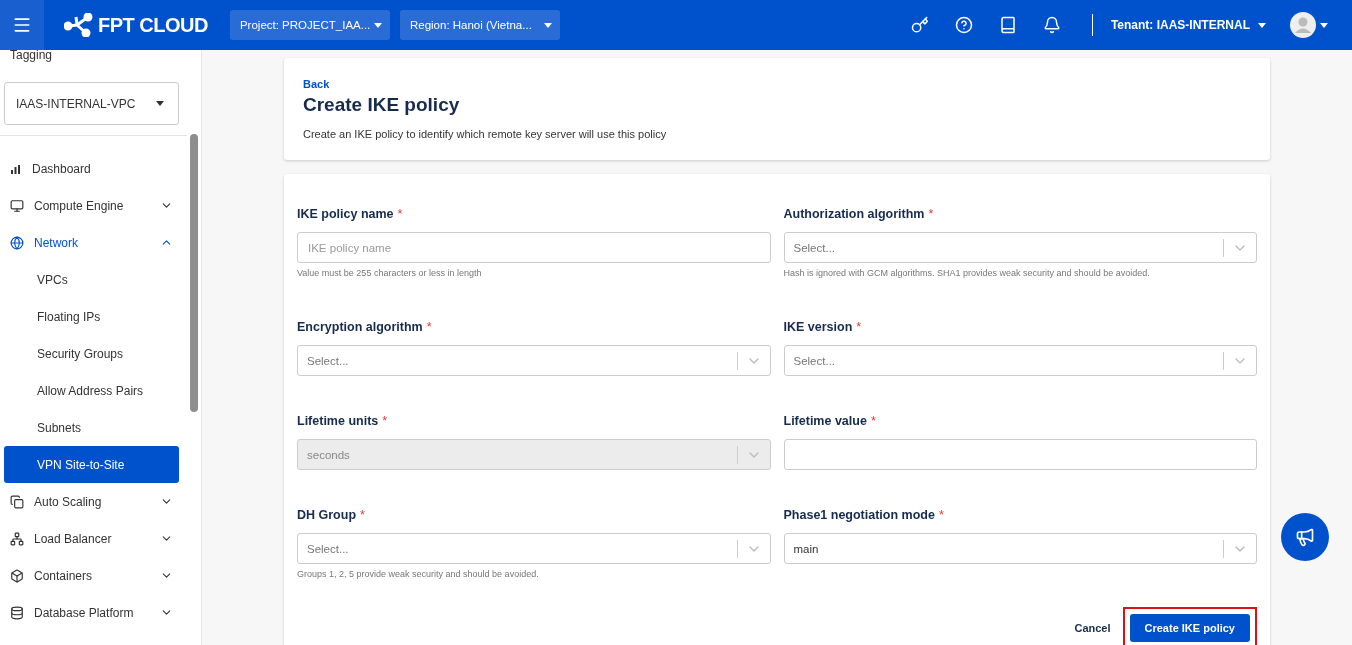 This screenshot has height=645, width=1352. Describe the element at coordinates (1092, 628) in the screenshot. I see `cancel-button: Cancel` at that location.